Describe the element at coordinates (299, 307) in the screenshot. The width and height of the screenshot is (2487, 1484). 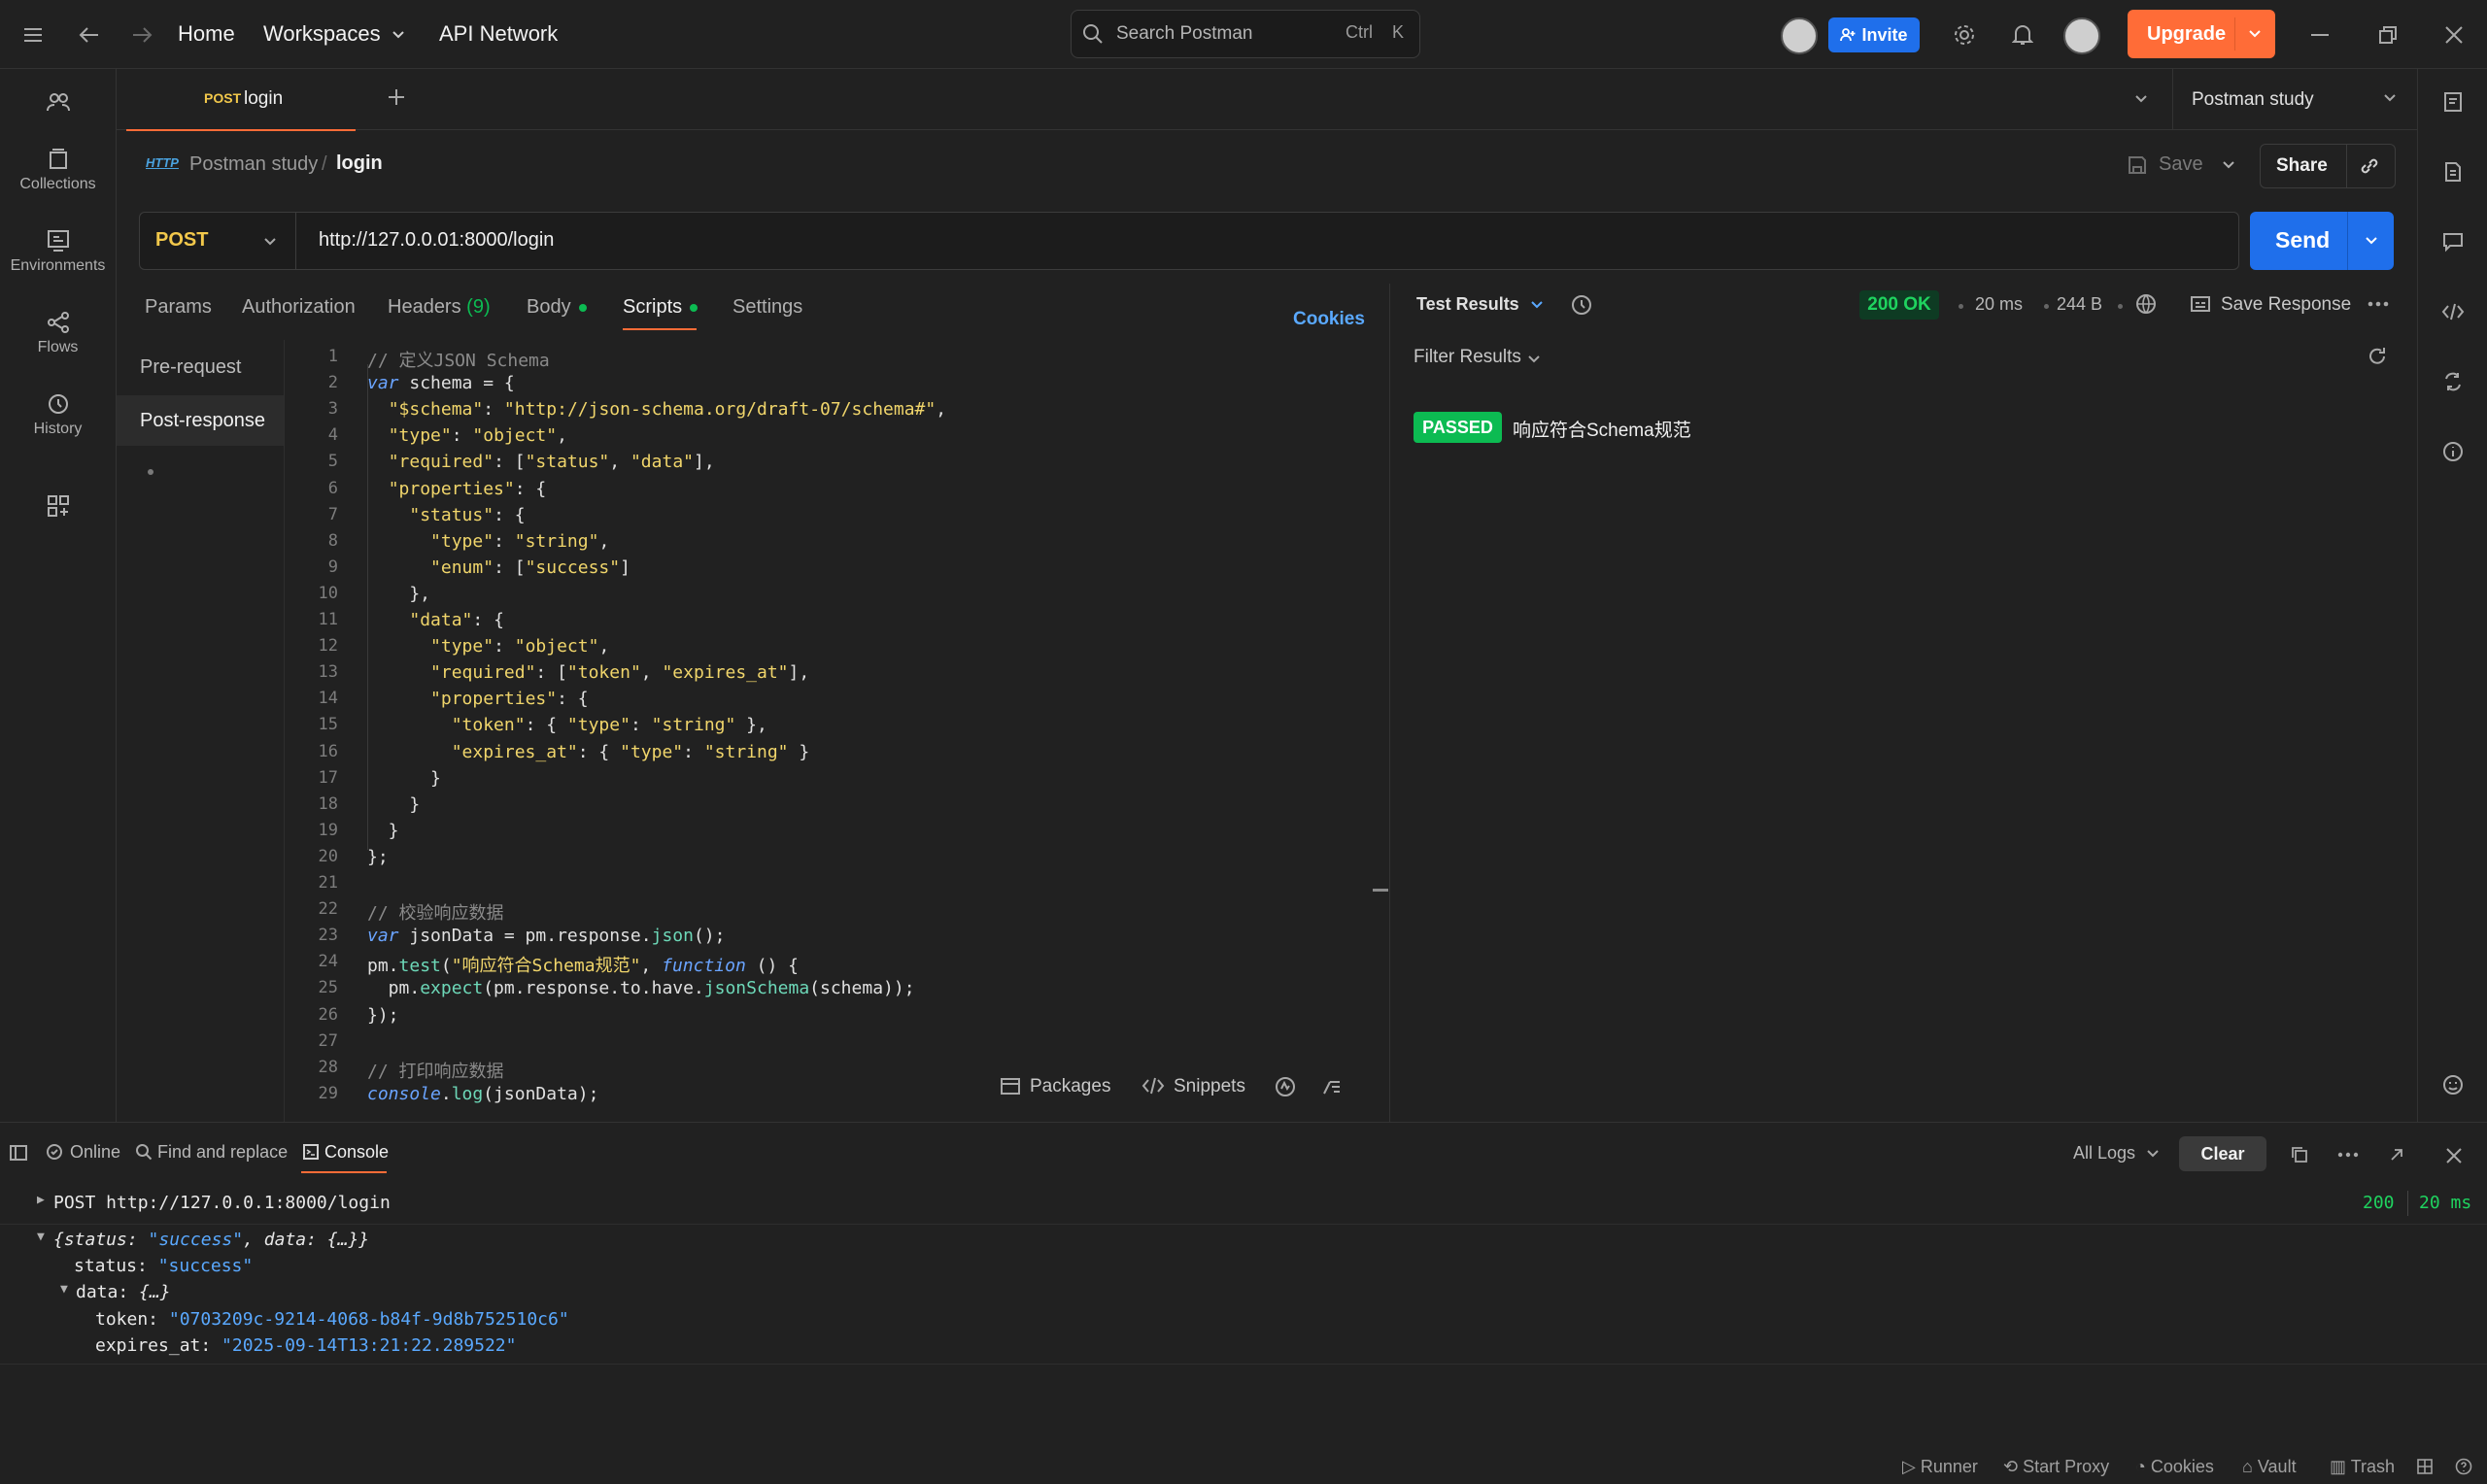
I see `tab-authorization: Authorization` at that location.